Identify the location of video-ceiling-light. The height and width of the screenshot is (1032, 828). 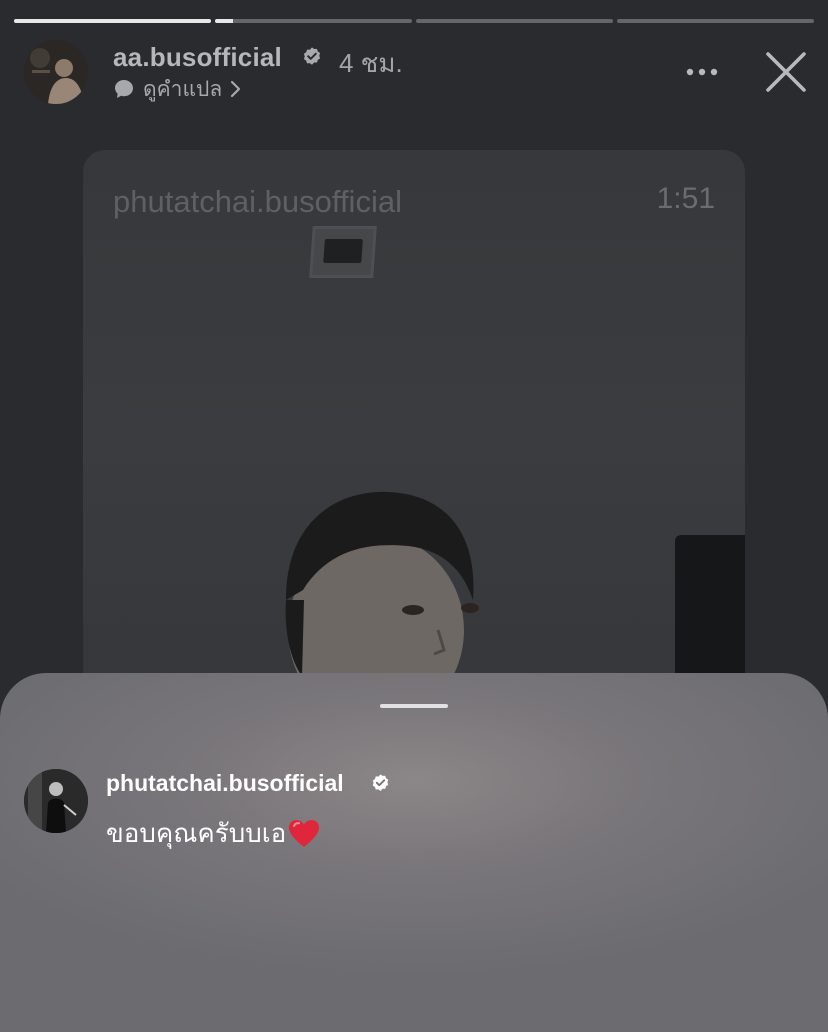
(343, 252).